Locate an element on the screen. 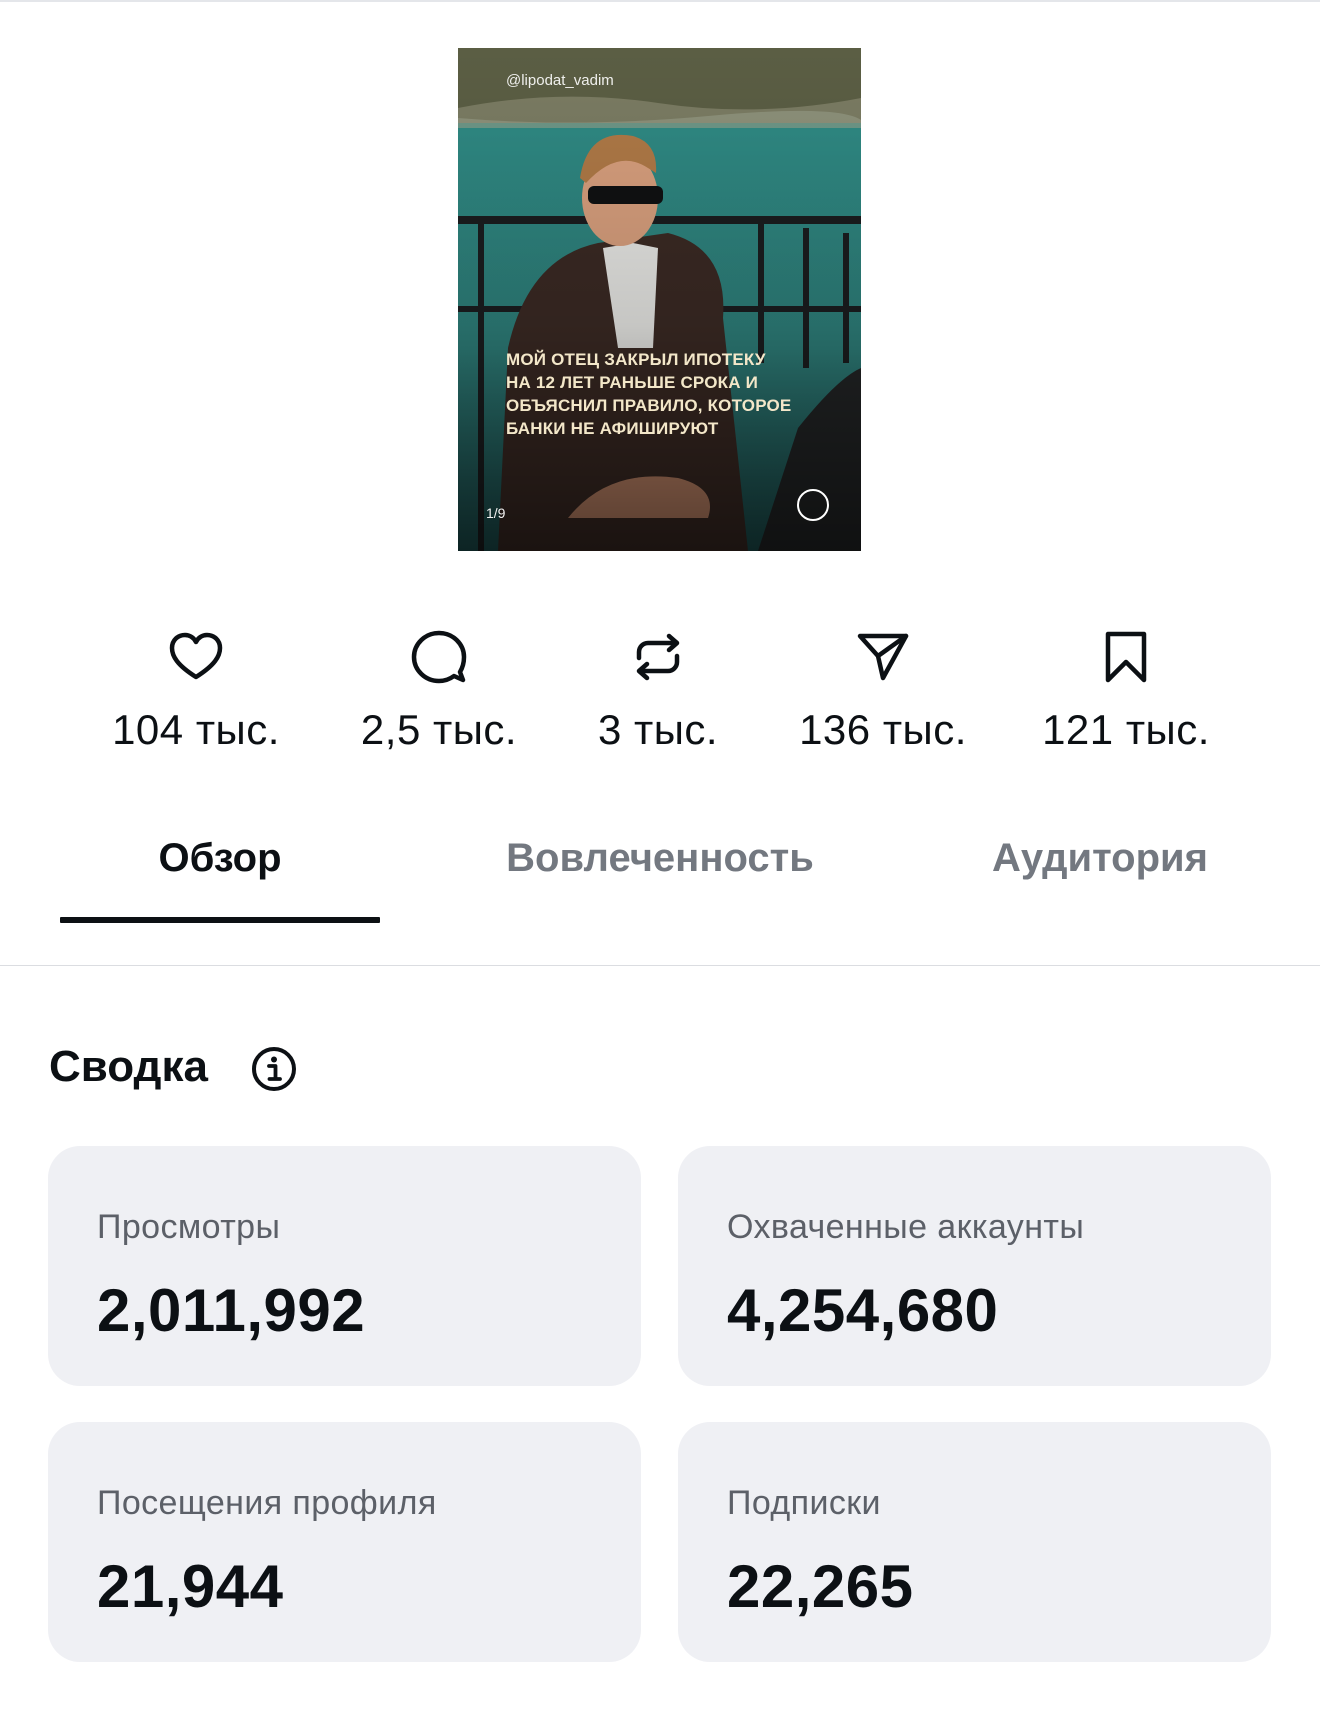 The height and width of the screenshot is (1715, 1320). comment-icon is located at coordinates (439, 657).